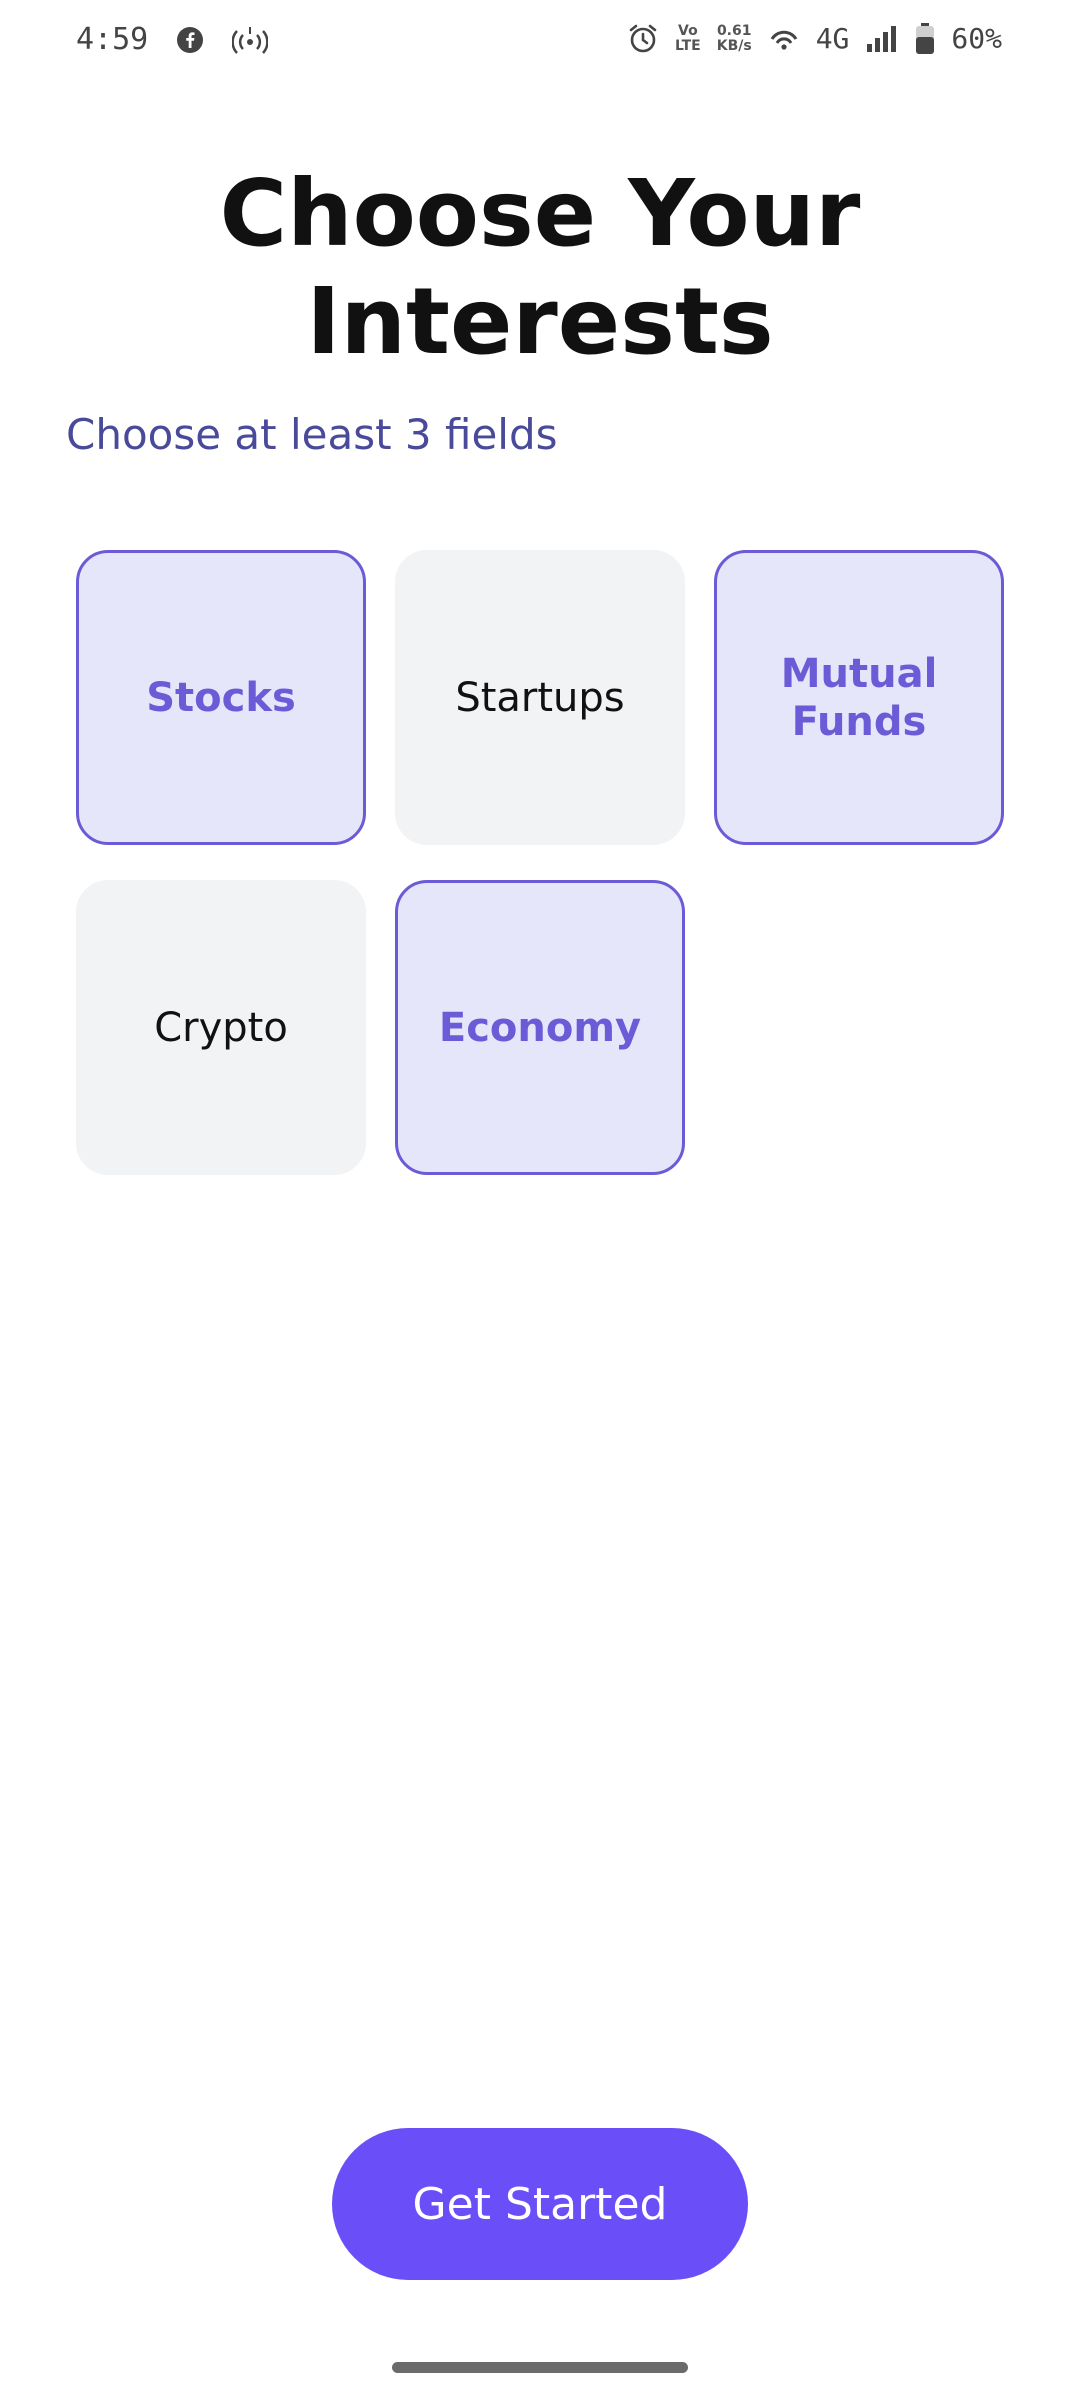 The image size is (1080, 2400). I want to click on facebook-icon, so click(190, 40).